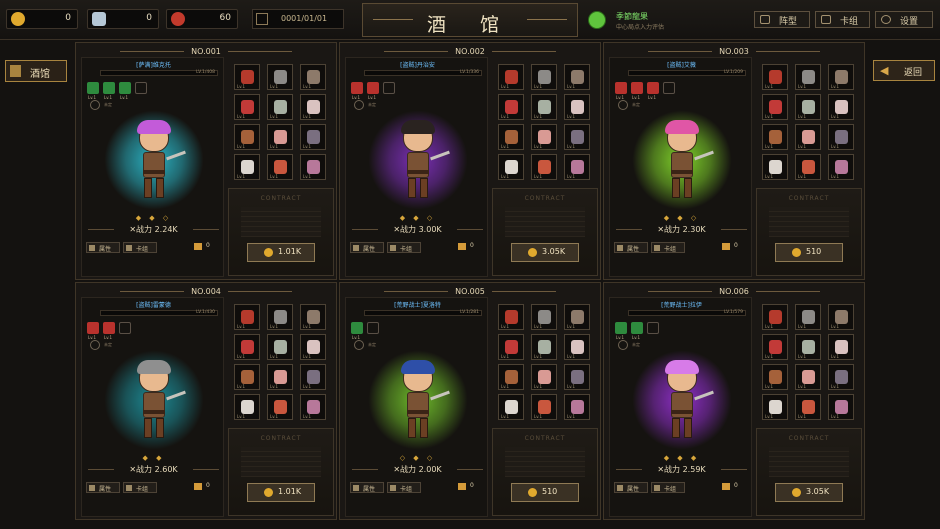 This screenshot has width=940, height=529. I want to click on formation-button: 阵型, so click(782, 19).